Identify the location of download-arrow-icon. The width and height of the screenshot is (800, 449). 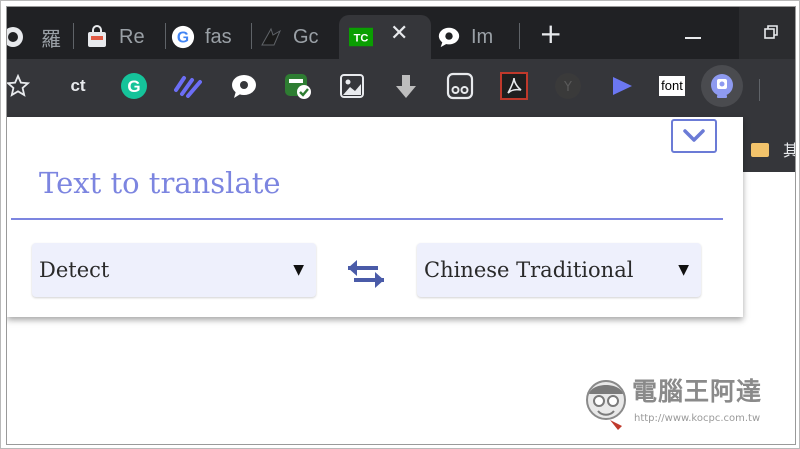
(406, 86).